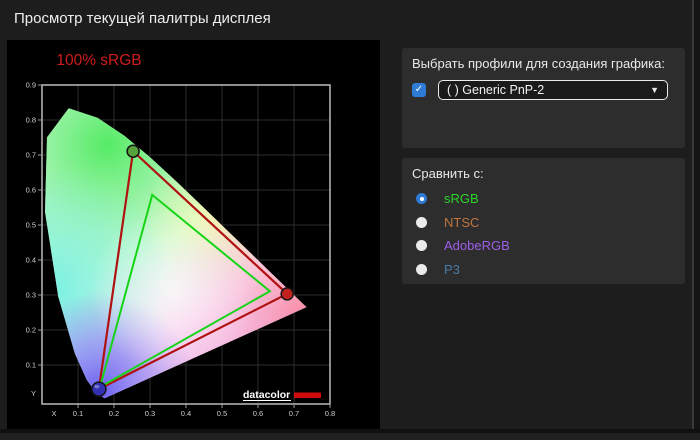 The height and width of the screenshot is (440, 700). Describe the element at coordinates (477, 246) in the screenshot. I see `radio-label: AdobeRGB` at that location.